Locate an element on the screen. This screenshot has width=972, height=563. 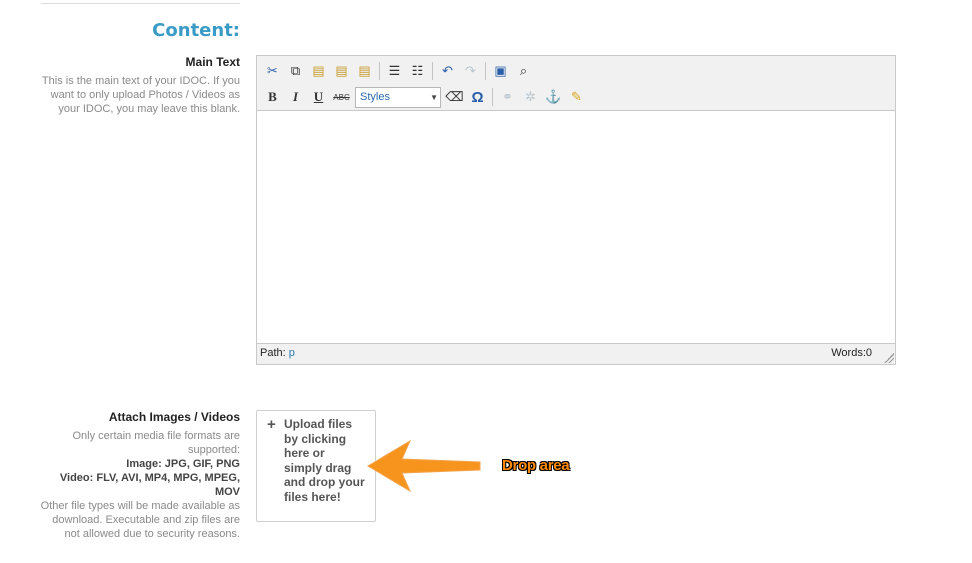
attach-label: Attach Images / Videos is located at coordinates (174, 417).